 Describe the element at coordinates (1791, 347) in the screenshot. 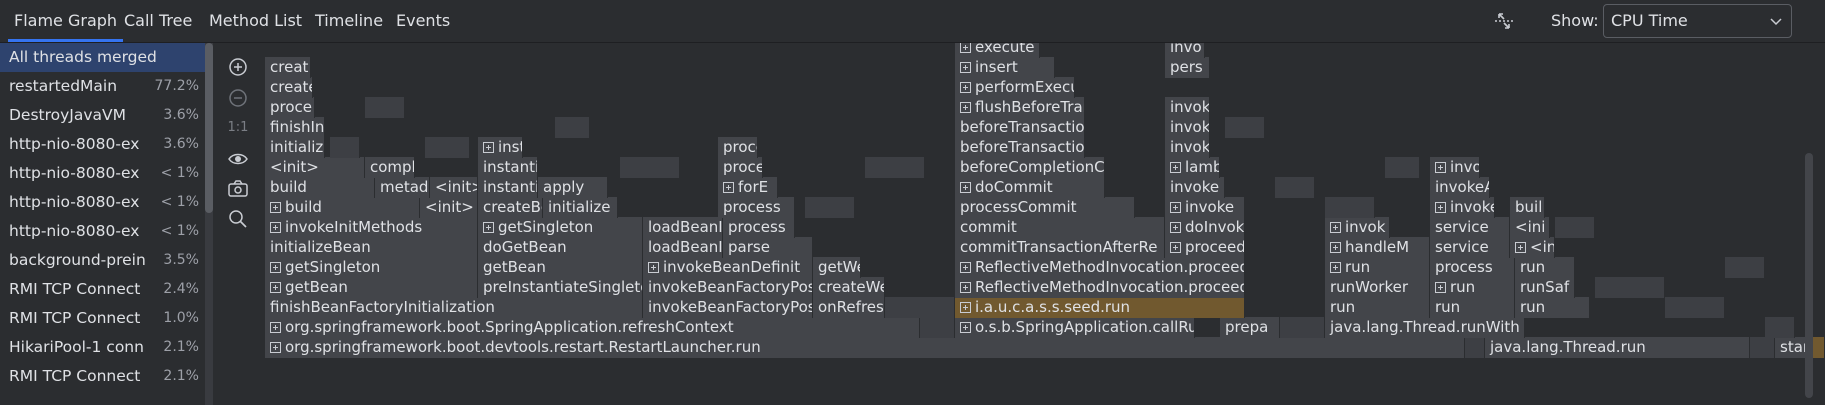

I see `flame-frame: star` at that location.